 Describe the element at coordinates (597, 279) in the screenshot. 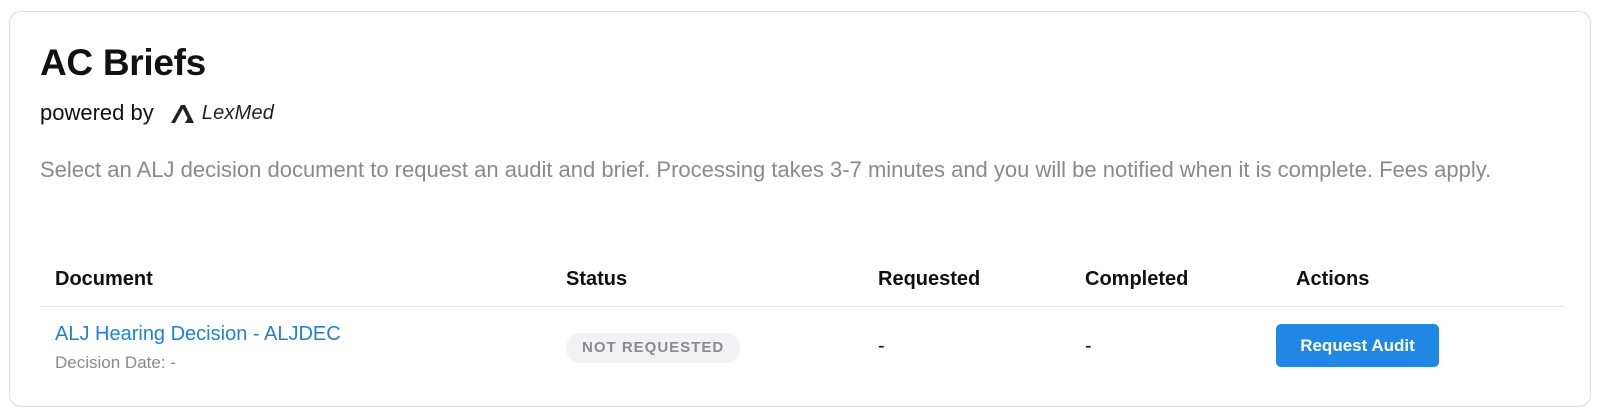

I see `column-header-status: Status` at that location.